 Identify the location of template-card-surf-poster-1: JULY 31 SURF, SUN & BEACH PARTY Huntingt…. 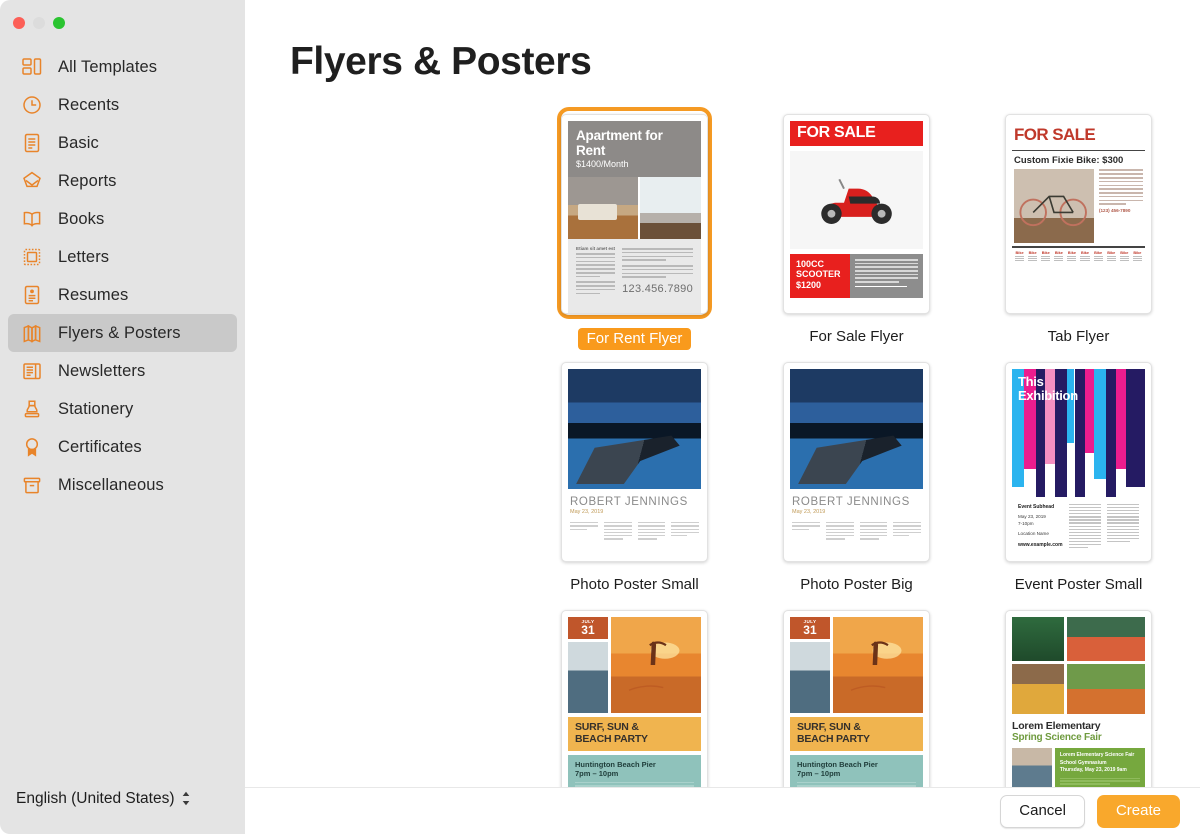
(634, 697).